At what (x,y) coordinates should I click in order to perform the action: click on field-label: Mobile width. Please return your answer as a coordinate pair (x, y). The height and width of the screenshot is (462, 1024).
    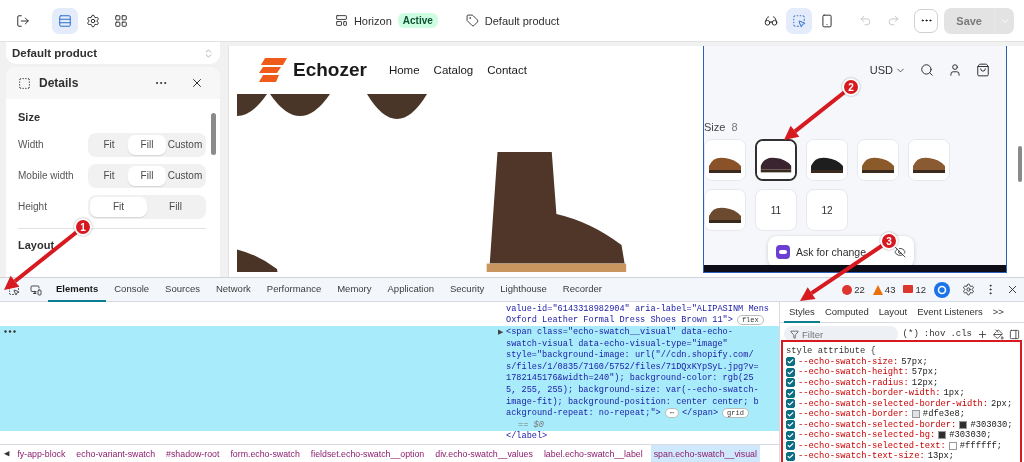
    Looking at the image, I should click on (46, 175).